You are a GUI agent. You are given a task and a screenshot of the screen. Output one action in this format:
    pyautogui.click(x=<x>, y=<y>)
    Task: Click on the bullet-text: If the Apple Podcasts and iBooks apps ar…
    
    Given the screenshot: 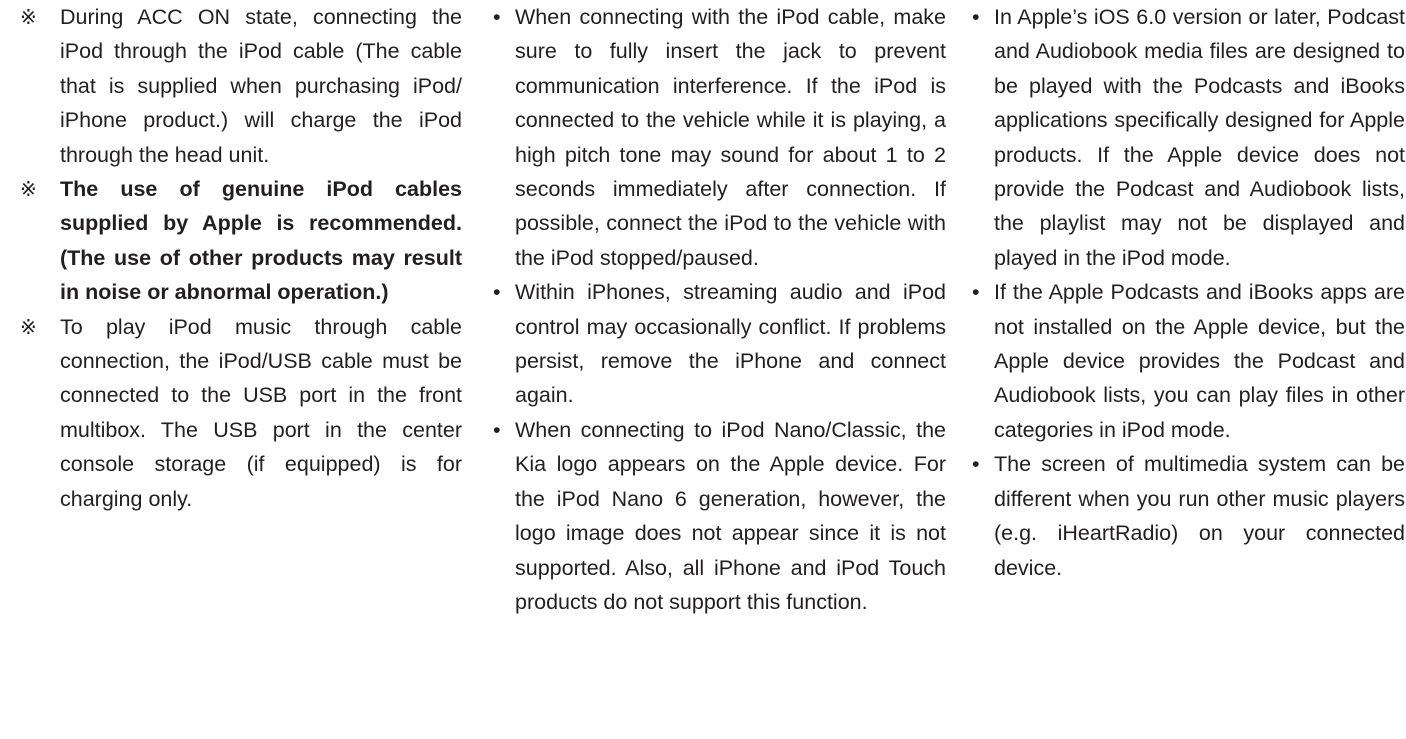 What is the action you would take?
    pyautogui.click(x=1199, y=361)
    